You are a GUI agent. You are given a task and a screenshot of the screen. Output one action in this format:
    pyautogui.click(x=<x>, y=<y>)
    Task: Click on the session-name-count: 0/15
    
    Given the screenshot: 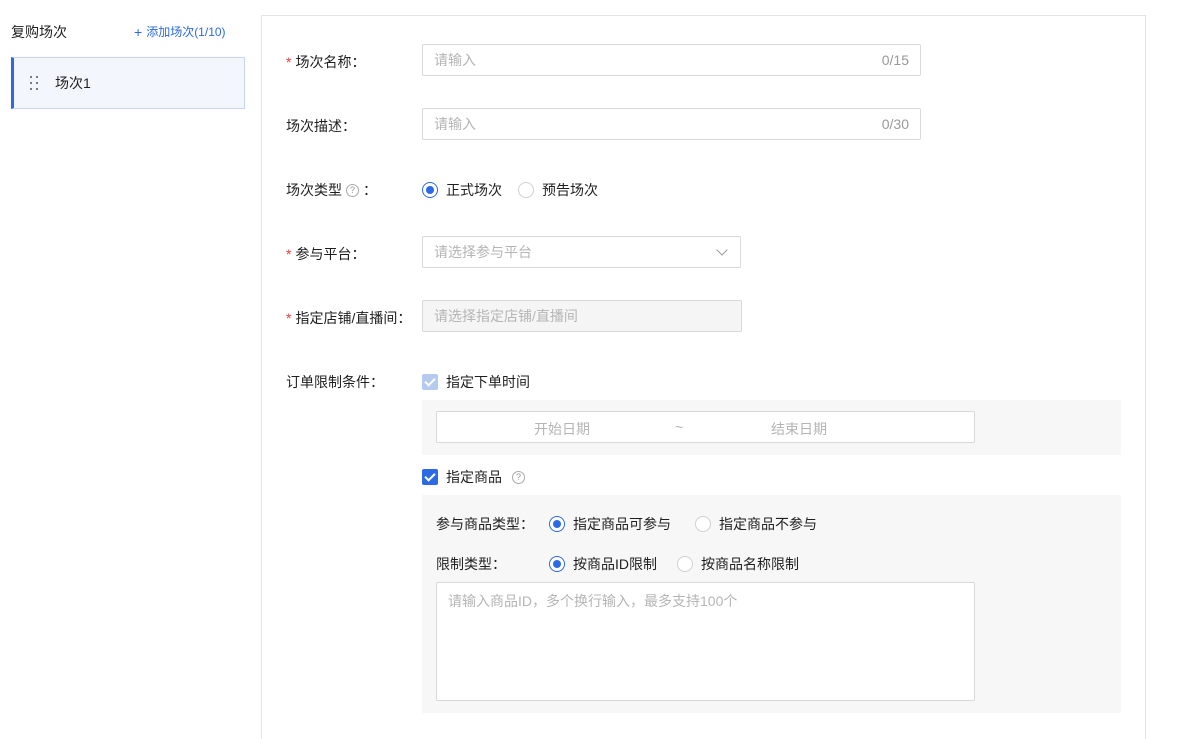 What is the action you would take?
    pyautogui.click(x=895, y=60)
    